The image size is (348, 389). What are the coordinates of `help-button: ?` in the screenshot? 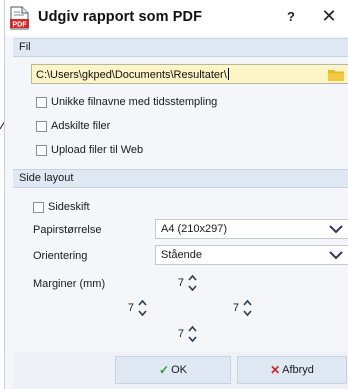 It's located at (291, 16).